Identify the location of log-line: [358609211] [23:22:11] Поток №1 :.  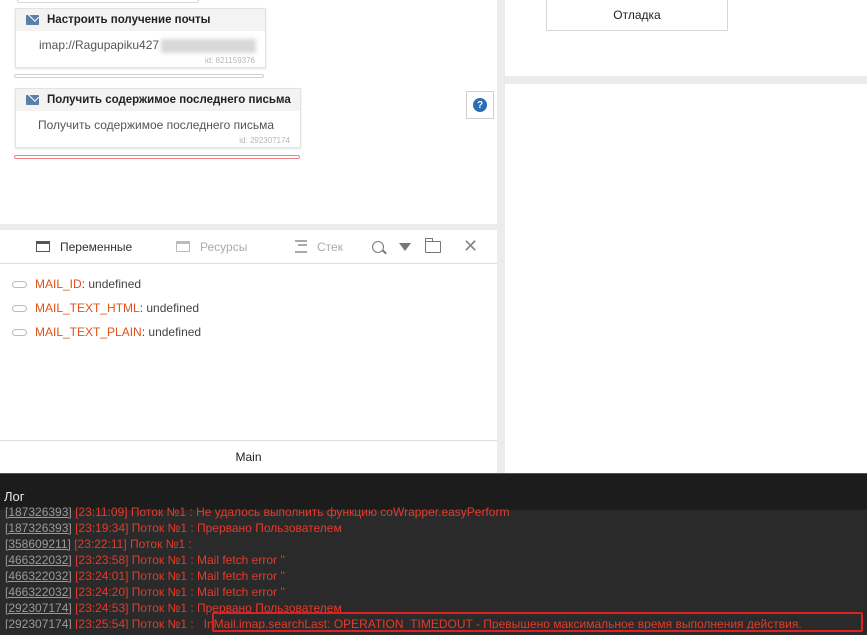
(433, 544).